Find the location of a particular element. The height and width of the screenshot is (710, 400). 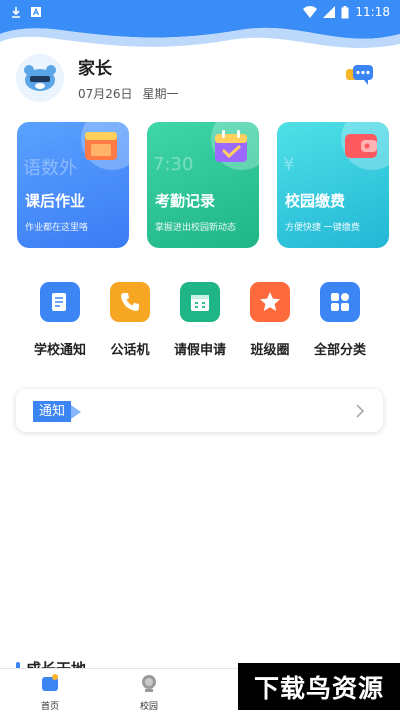

bear-avatar-icon is located at coordinates (40, 78).